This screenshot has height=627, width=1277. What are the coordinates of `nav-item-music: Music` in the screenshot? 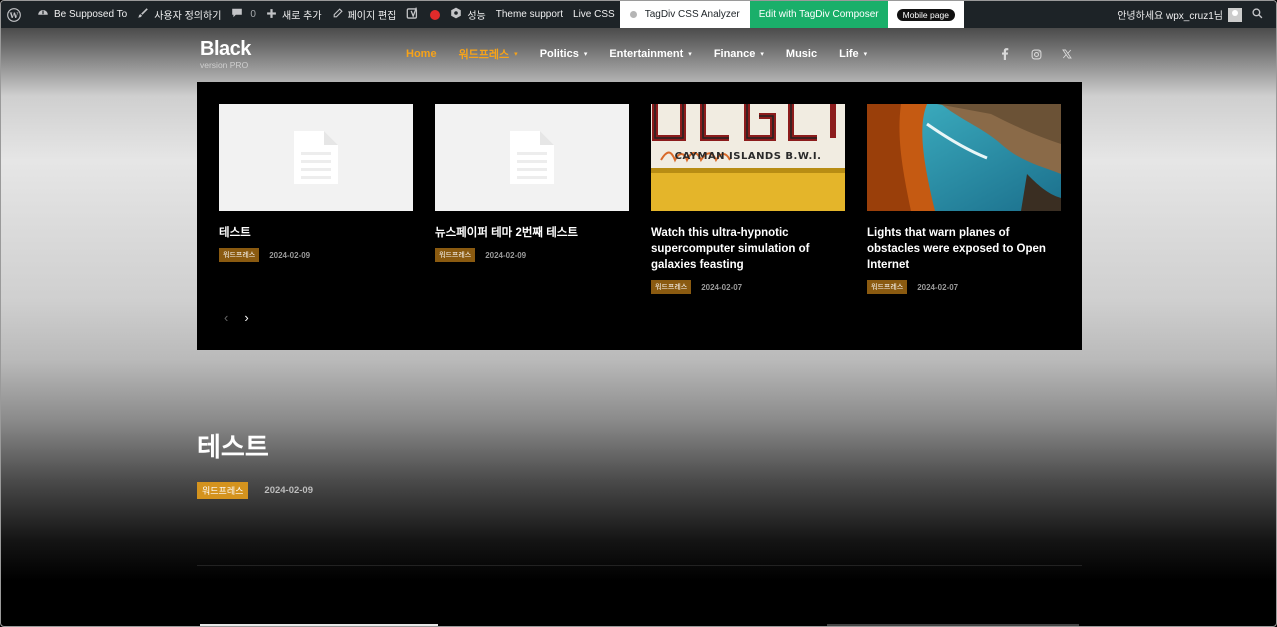 It's located at (801, 54).